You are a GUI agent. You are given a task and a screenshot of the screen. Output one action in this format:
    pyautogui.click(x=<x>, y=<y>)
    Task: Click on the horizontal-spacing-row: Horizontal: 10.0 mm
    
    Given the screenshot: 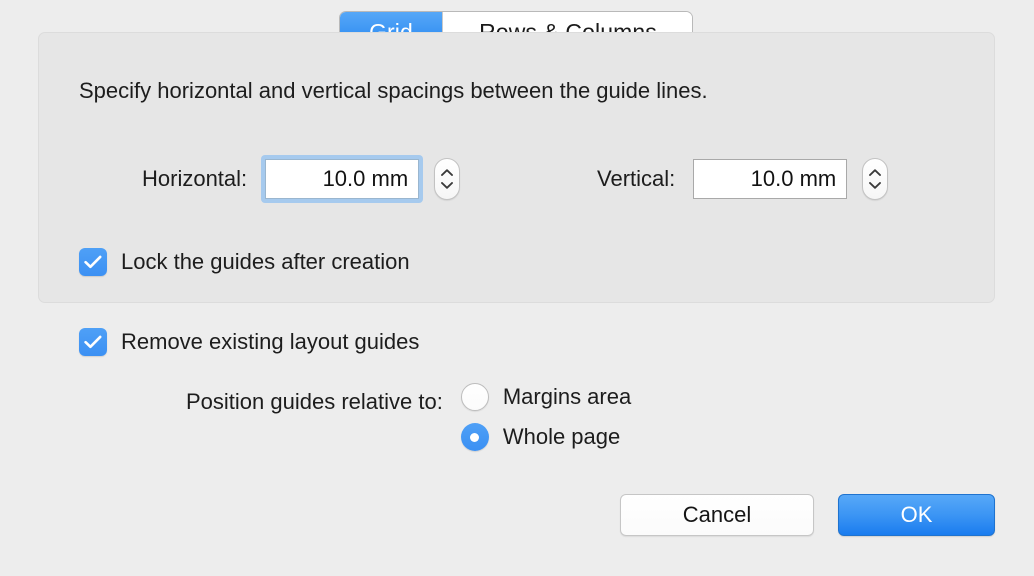 What is the action you would take?
    pyautogui.click(x=301, y=179)
    